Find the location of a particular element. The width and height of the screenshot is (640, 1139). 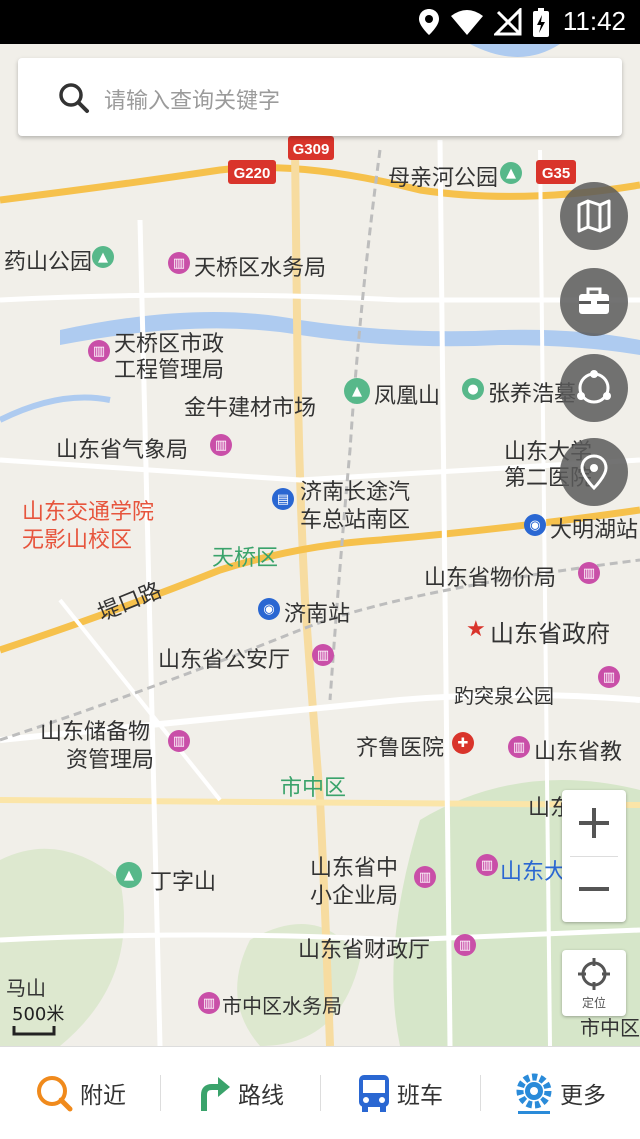

shield-g35: G35 is located at coordinates (556, 172).